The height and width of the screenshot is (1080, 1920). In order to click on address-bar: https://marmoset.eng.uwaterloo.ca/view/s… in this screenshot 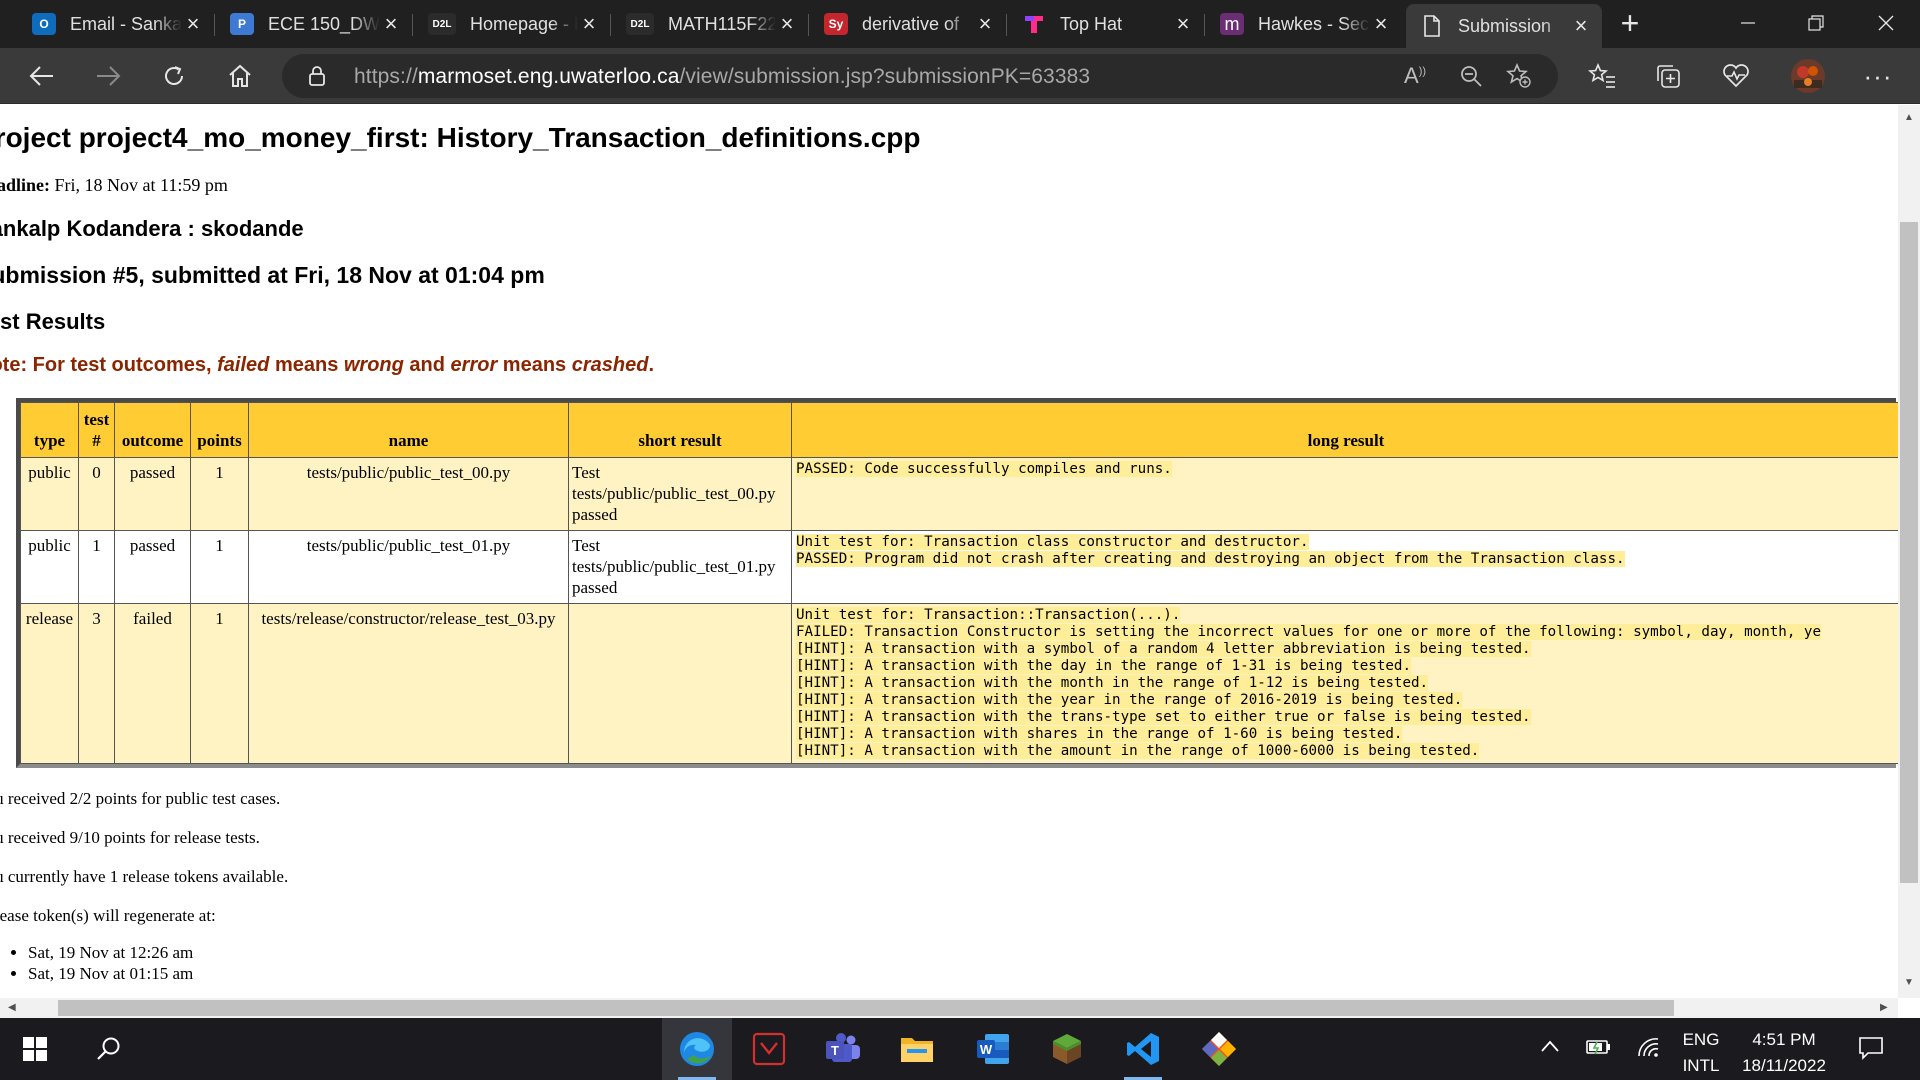, I will do `click(920, 76)`.